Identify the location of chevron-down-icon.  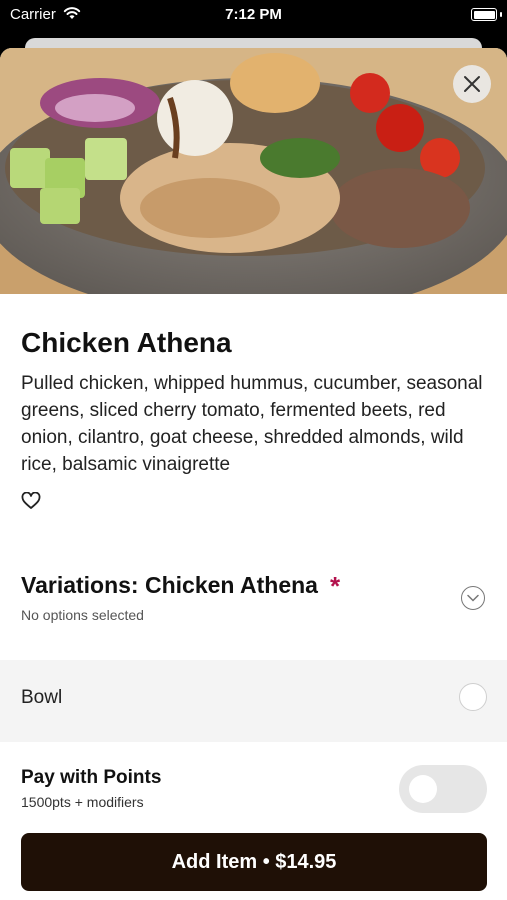
(473, 598).